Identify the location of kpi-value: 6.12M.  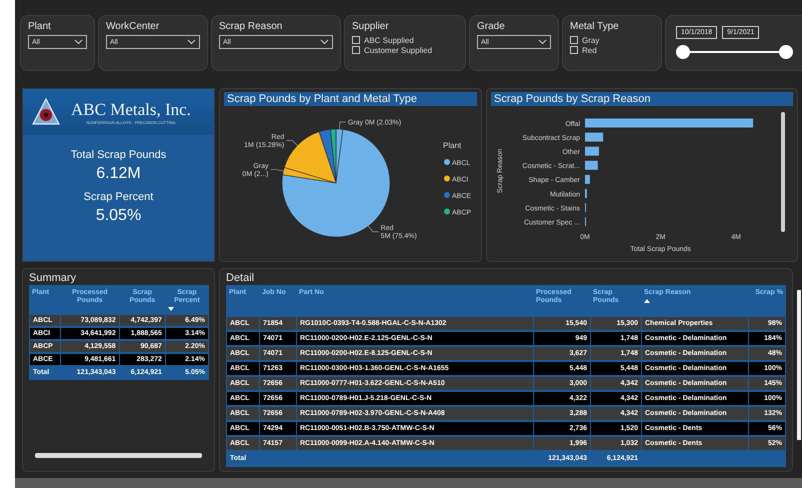
(118, 174).